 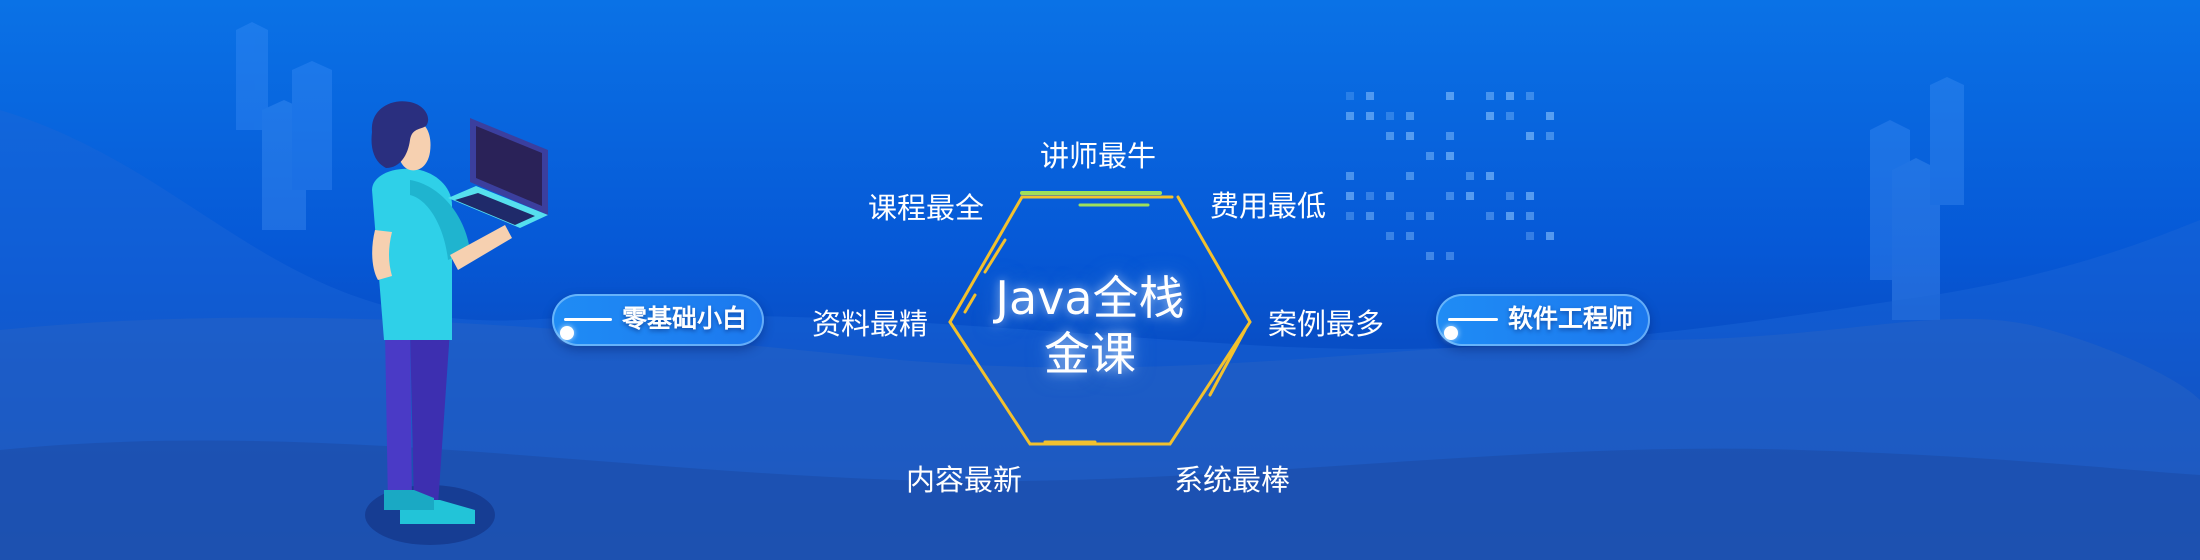 I want to click on left-building-silhouettes, so click(x=284, y=126).